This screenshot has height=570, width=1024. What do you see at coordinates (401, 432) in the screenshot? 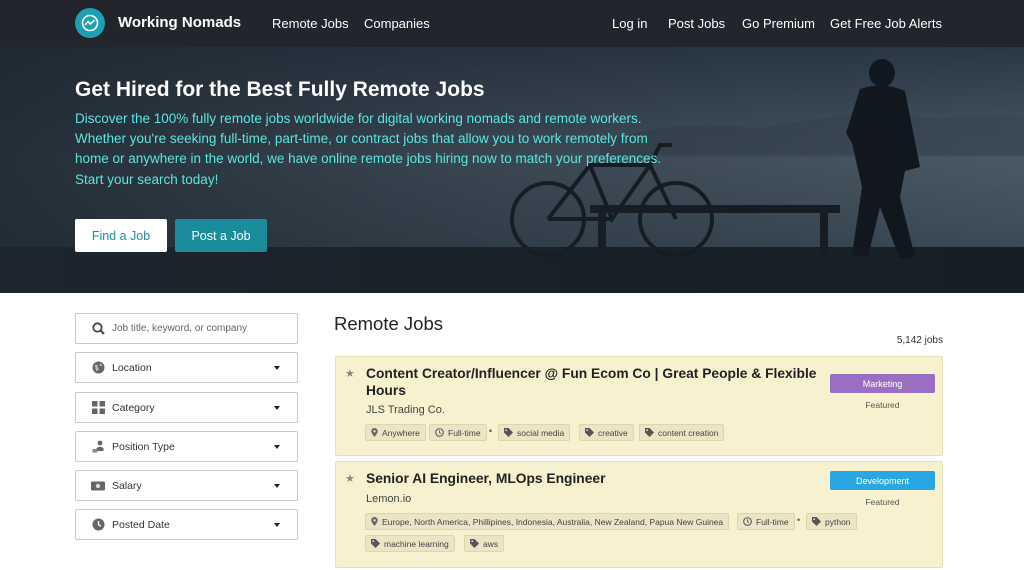
I see `location-text: Anywhere` at bounding box center [401, 432].